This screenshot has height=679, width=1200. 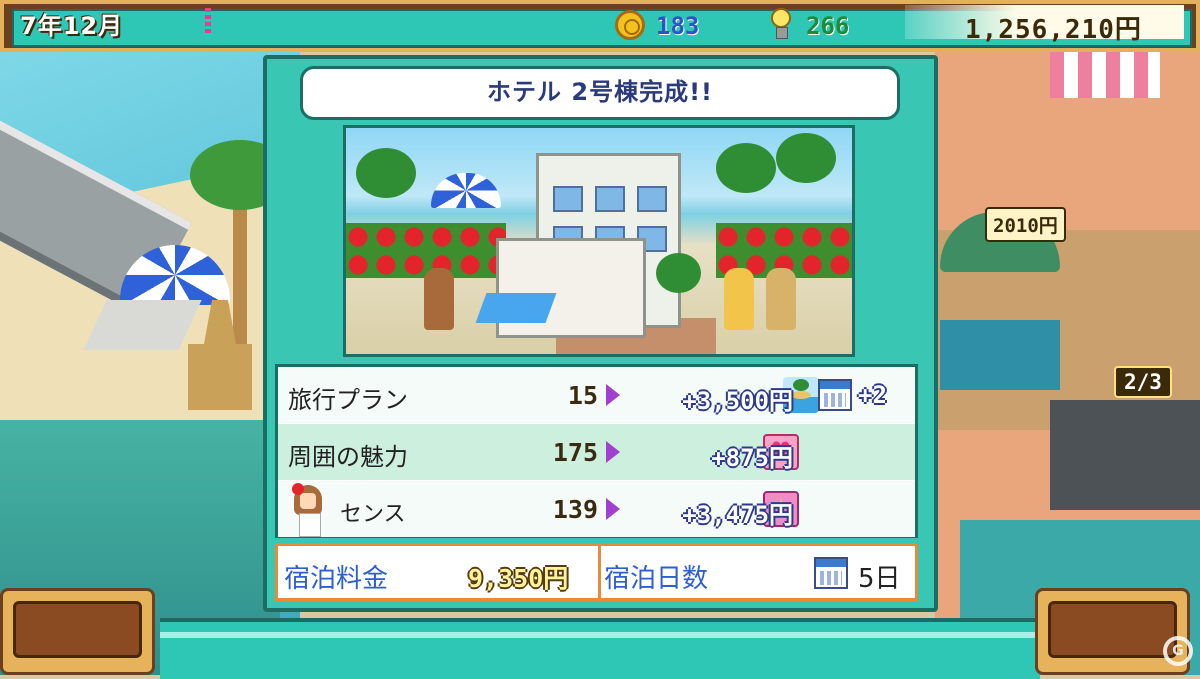 I want to click on date-marks, so click(x=208, y=21).